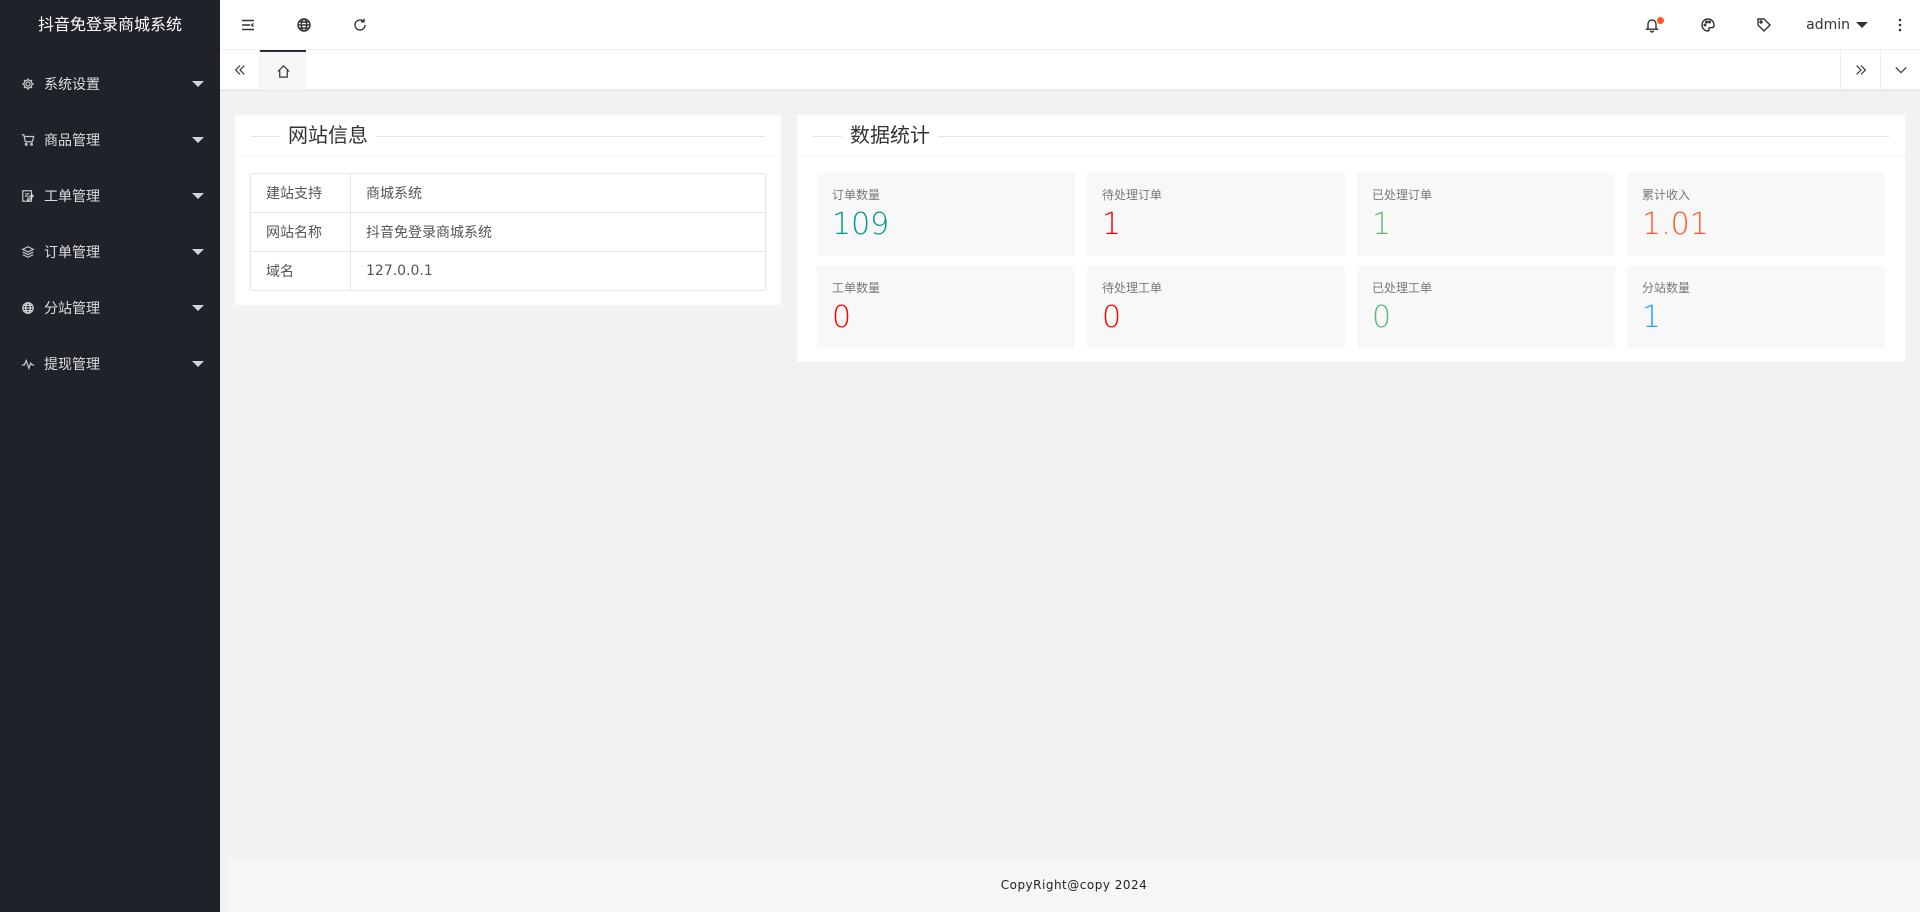 This screenshot has width=1920, height=912. I want to click on sidebar-menu: 系统设置 商品管理 工单管理 订单管理 分站管理 提现管理, so click(110, 221).